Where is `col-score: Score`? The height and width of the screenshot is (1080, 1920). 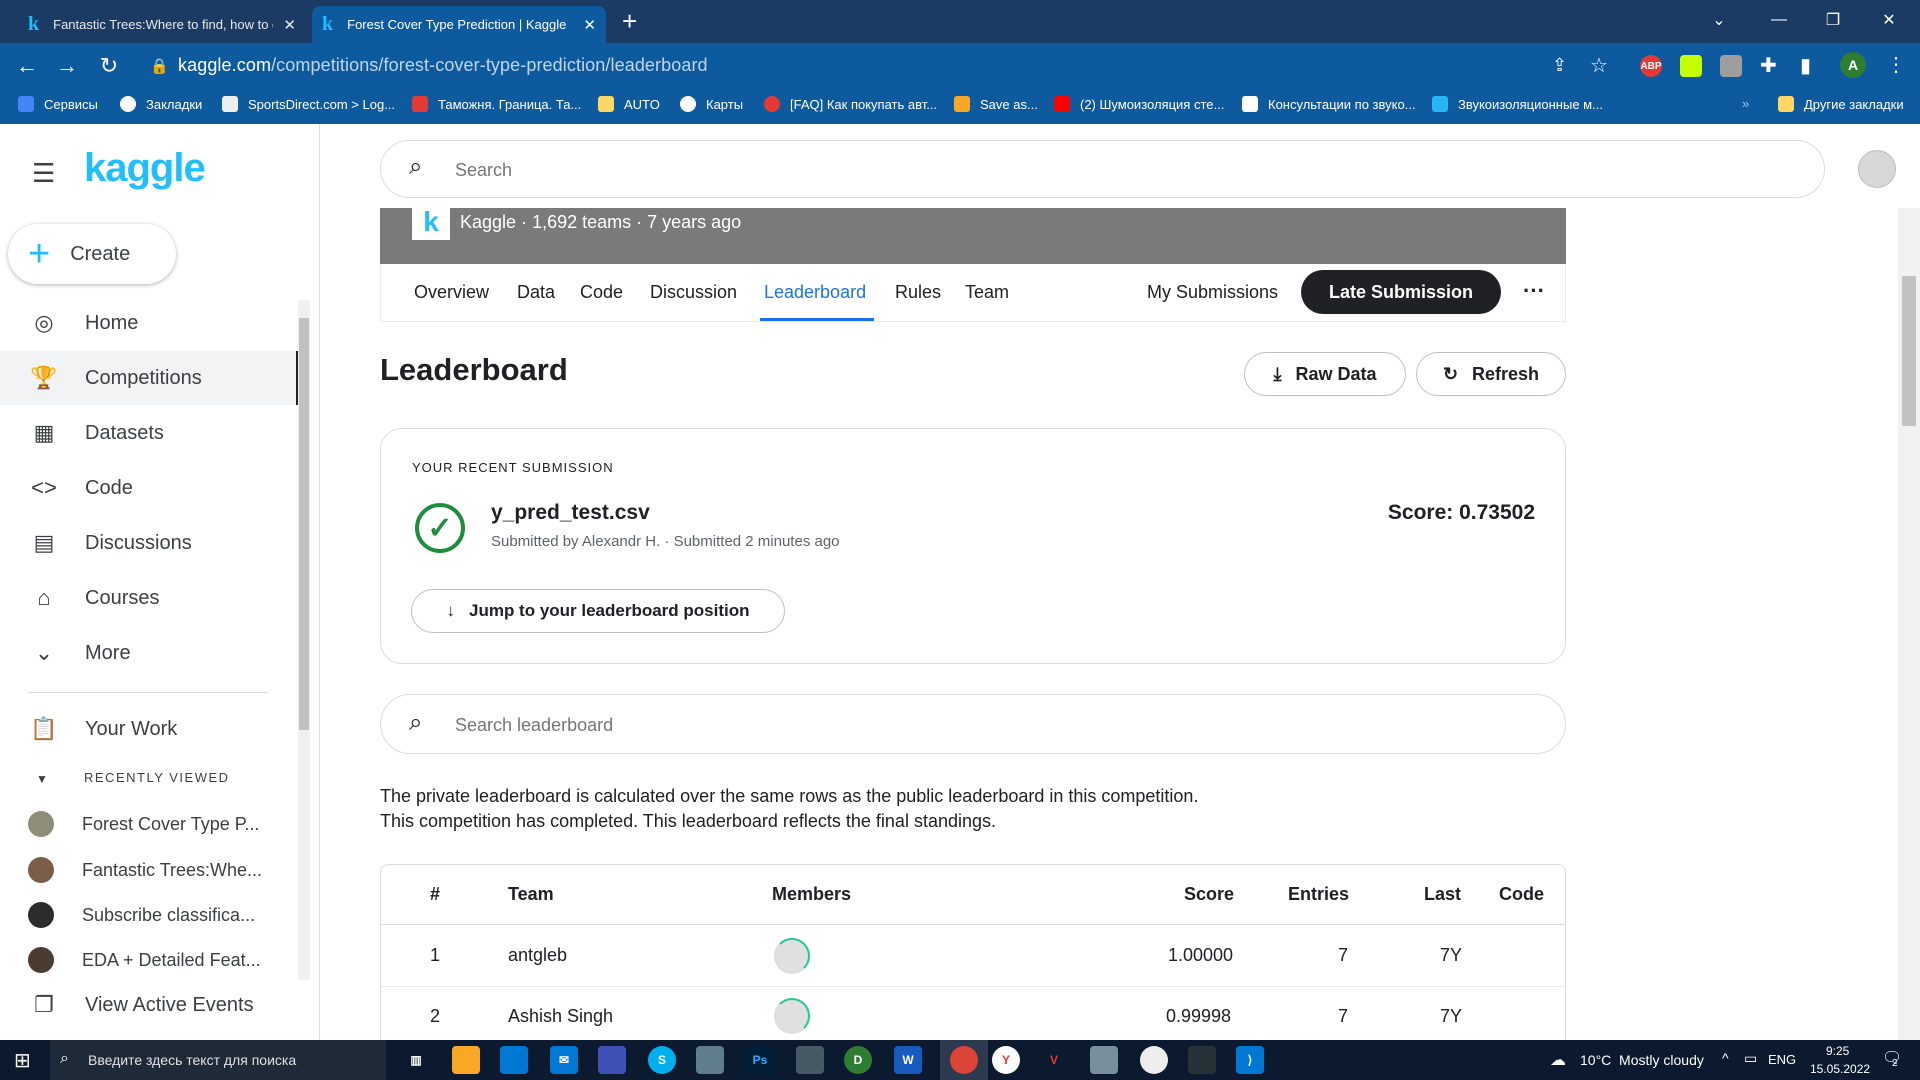 col-score: Score is located at coordinates (1209, 894).